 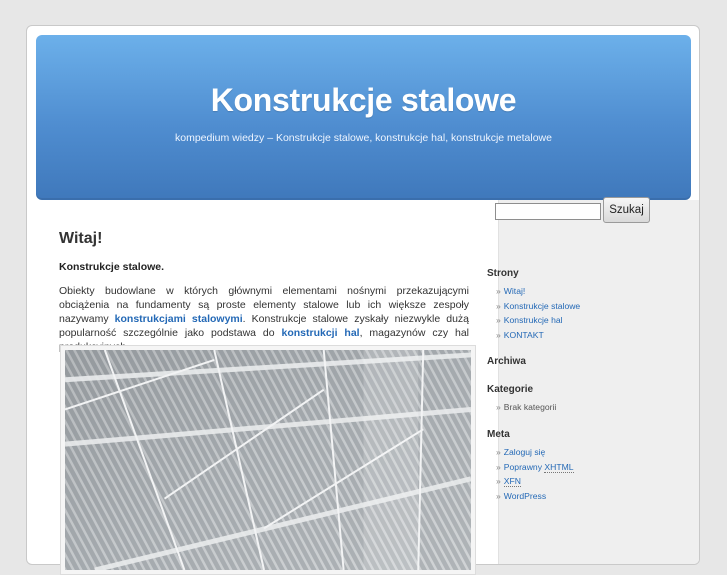 I want to click on sidebar-item-kontakt: KONTAKT, so click(x=524, y=335).